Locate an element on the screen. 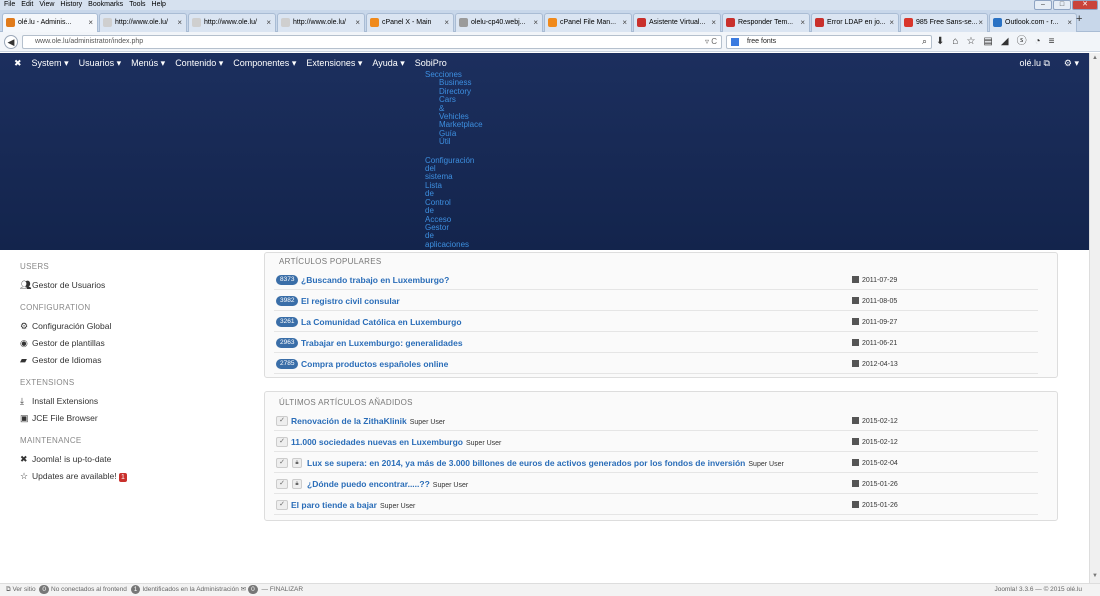 The width and height of the screenshot is (1100, 596). extension-icon: ◔ is located at coordinates (1038, 42).